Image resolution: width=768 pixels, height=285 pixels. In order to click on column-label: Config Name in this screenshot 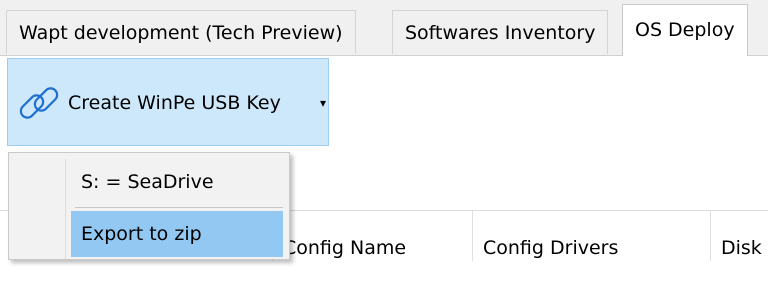, I will do `click(345, 248)`.